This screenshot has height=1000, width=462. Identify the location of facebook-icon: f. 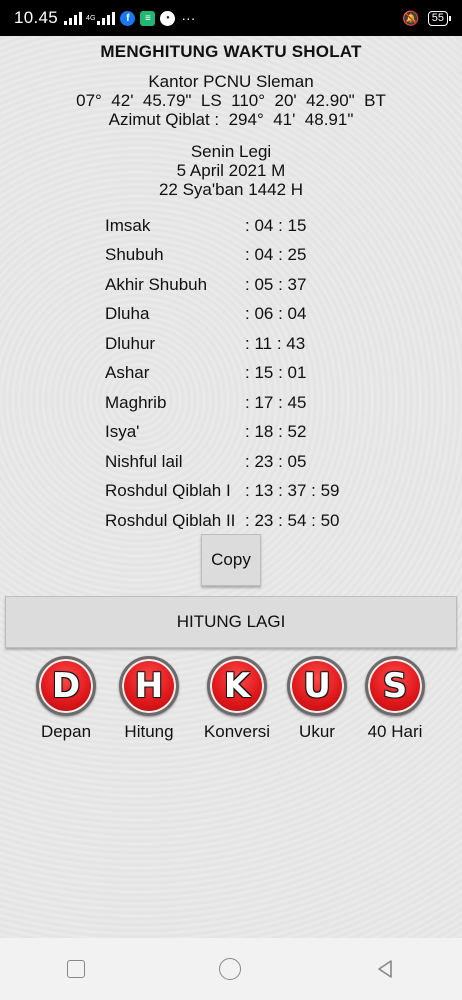
(128, 18).